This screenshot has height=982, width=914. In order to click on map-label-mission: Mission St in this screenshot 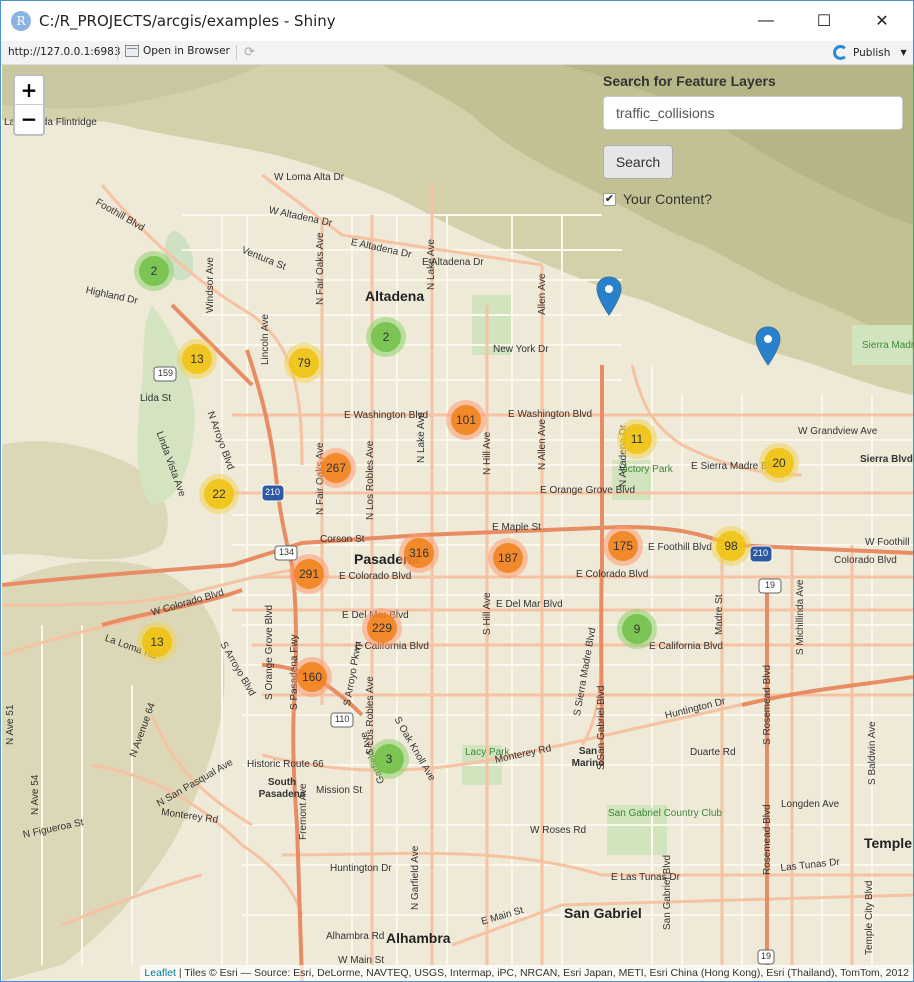, I will do `click(339, 790)`.